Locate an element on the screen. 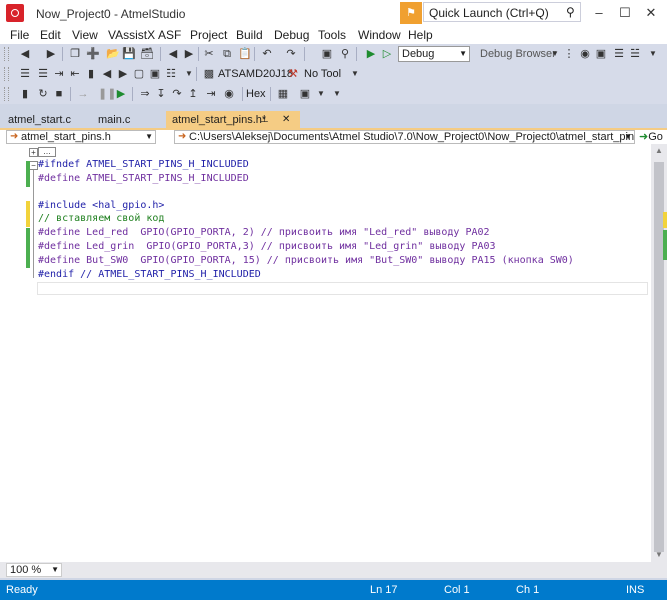  pin-icon: ⊥ is located at coordinates (264, 120).